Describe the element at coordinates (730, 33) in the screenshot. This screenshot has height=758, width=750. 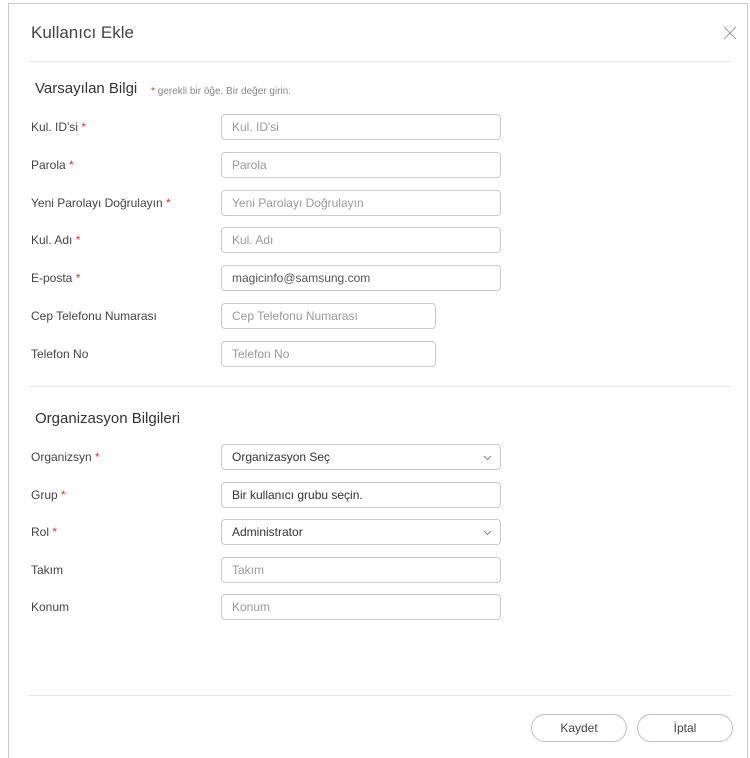
I see `close-icon` at that location.